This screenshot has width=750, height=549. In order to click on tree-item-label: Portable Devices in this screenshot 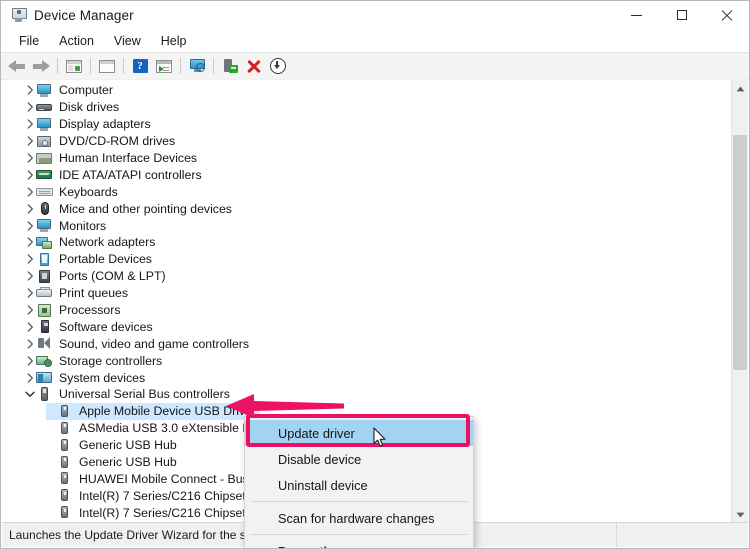, I will do `click(105, 259)`.